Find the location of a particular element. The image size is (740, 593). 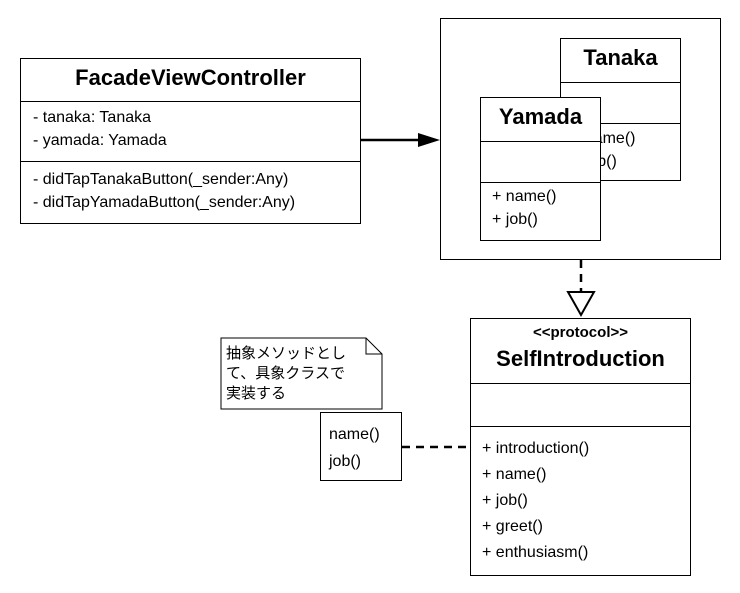

realization-arrowhead is located at coordinates (581, 304).